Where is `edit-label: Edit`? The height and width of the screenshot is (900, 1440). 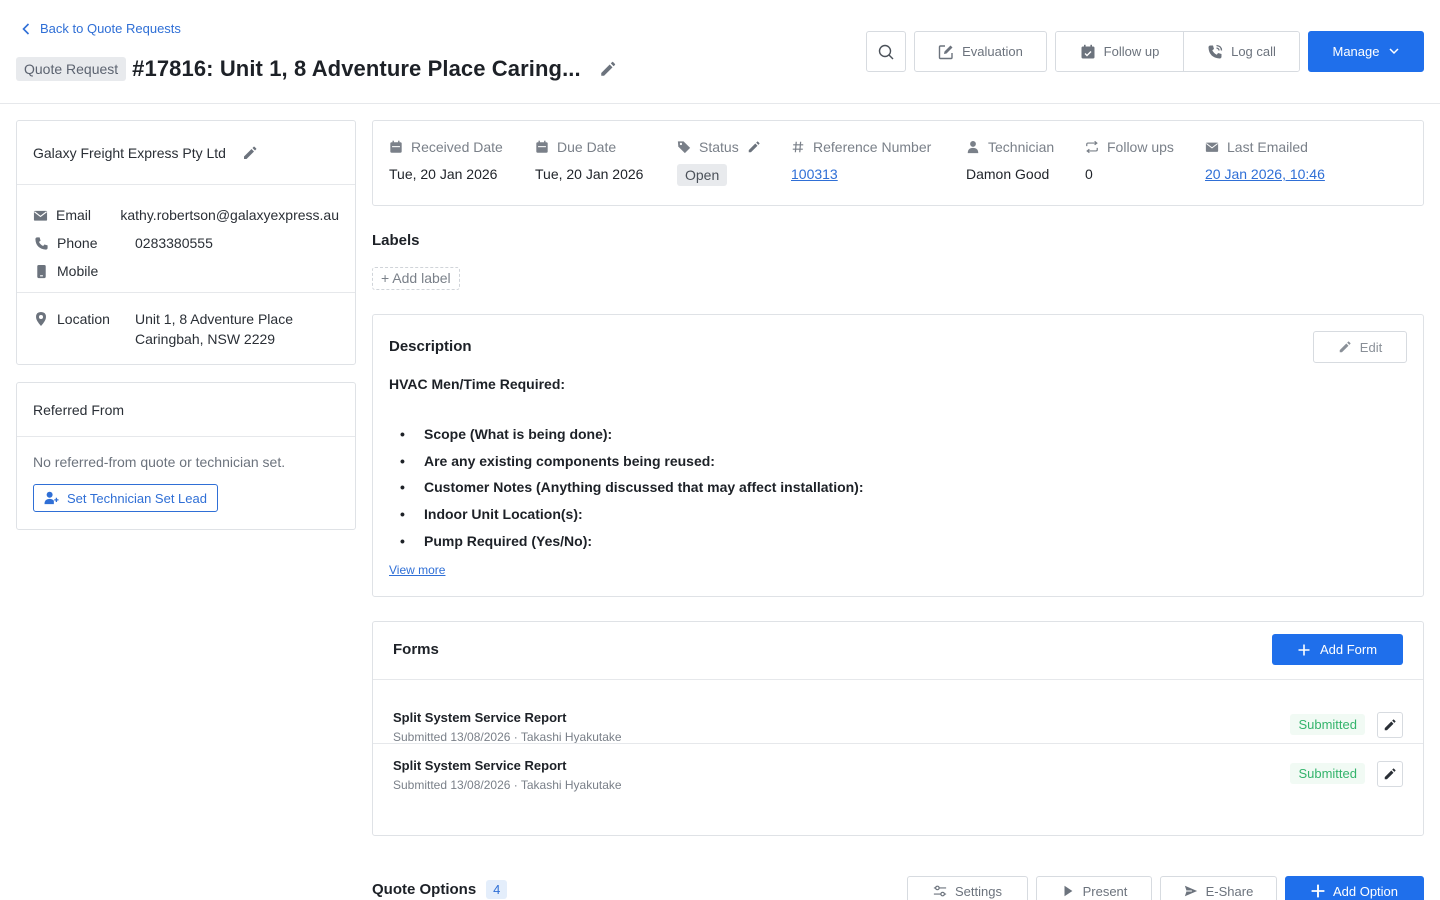 edit-label: Edit is located at coordinates (1371, 347).